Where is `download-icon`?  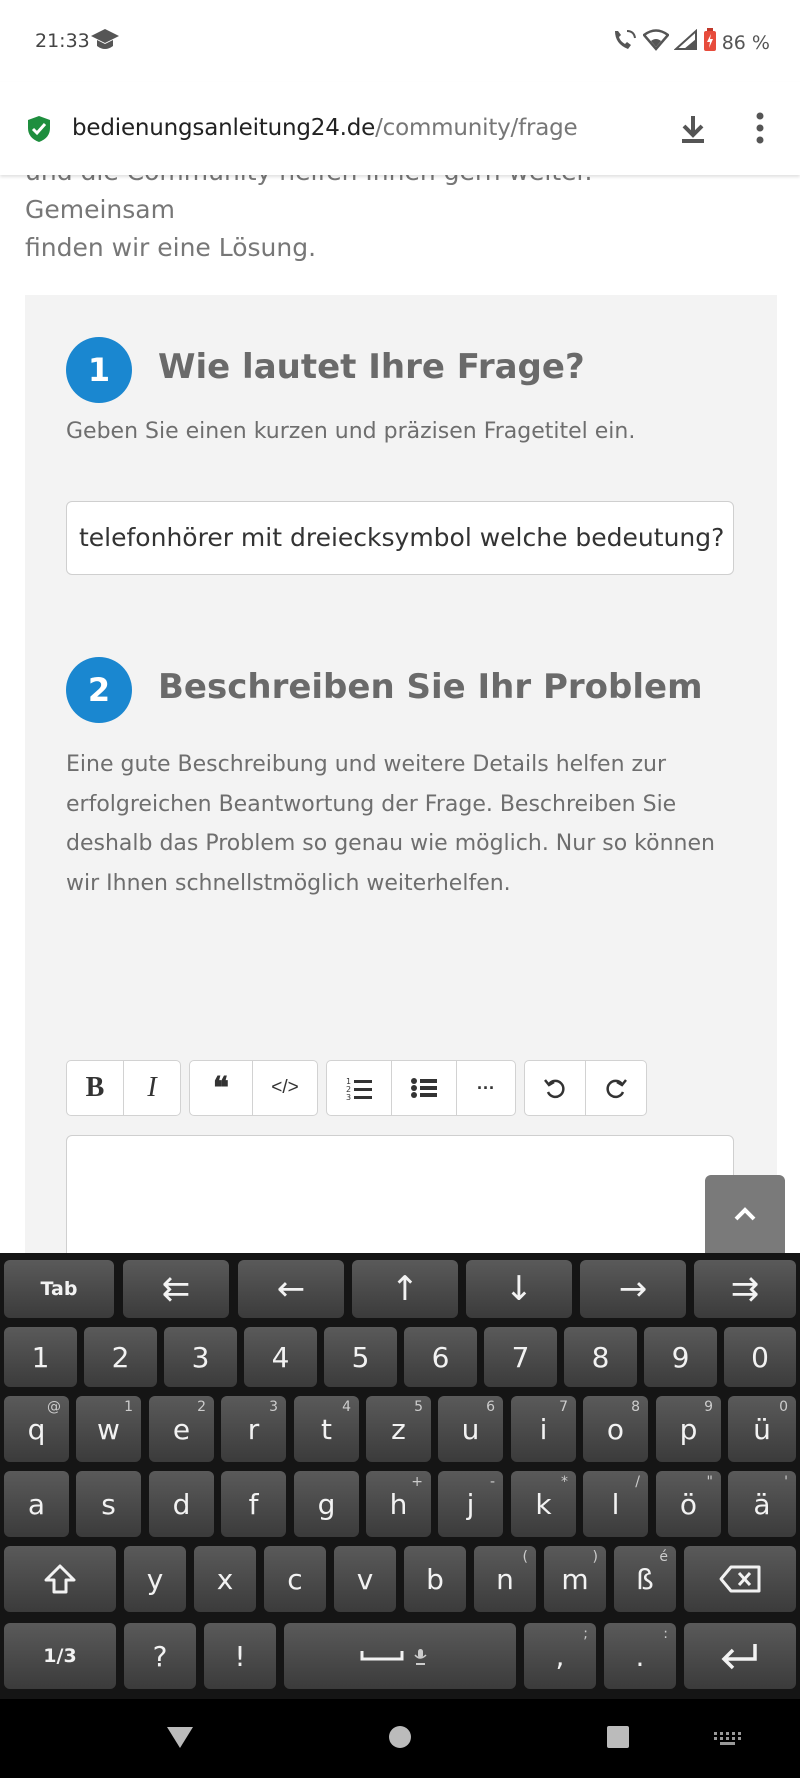
download-icon is located at coordinates (693, 131).